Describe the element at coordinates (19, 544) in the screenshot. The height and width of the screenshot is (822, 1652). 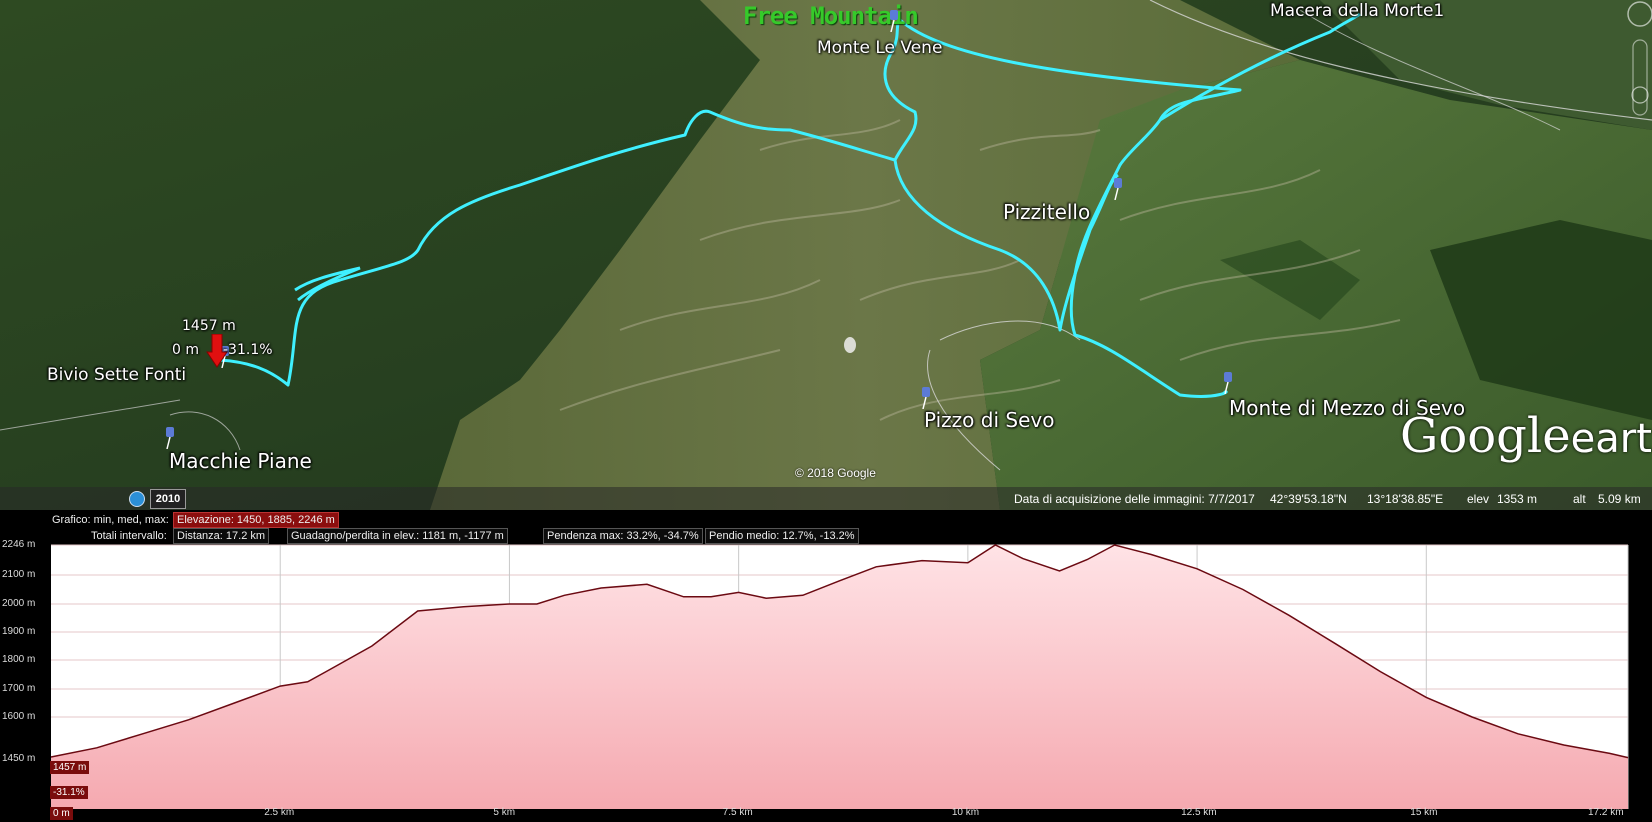
I see `y-tick-label: 2246 m` at that location.